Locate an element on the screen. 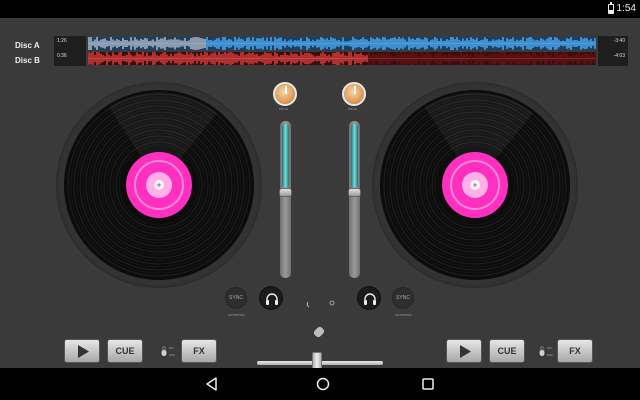 The height and width of the screenshot is (400, 640). fx-toggle-a-top-label: ON is located at coordinates (171, 348).